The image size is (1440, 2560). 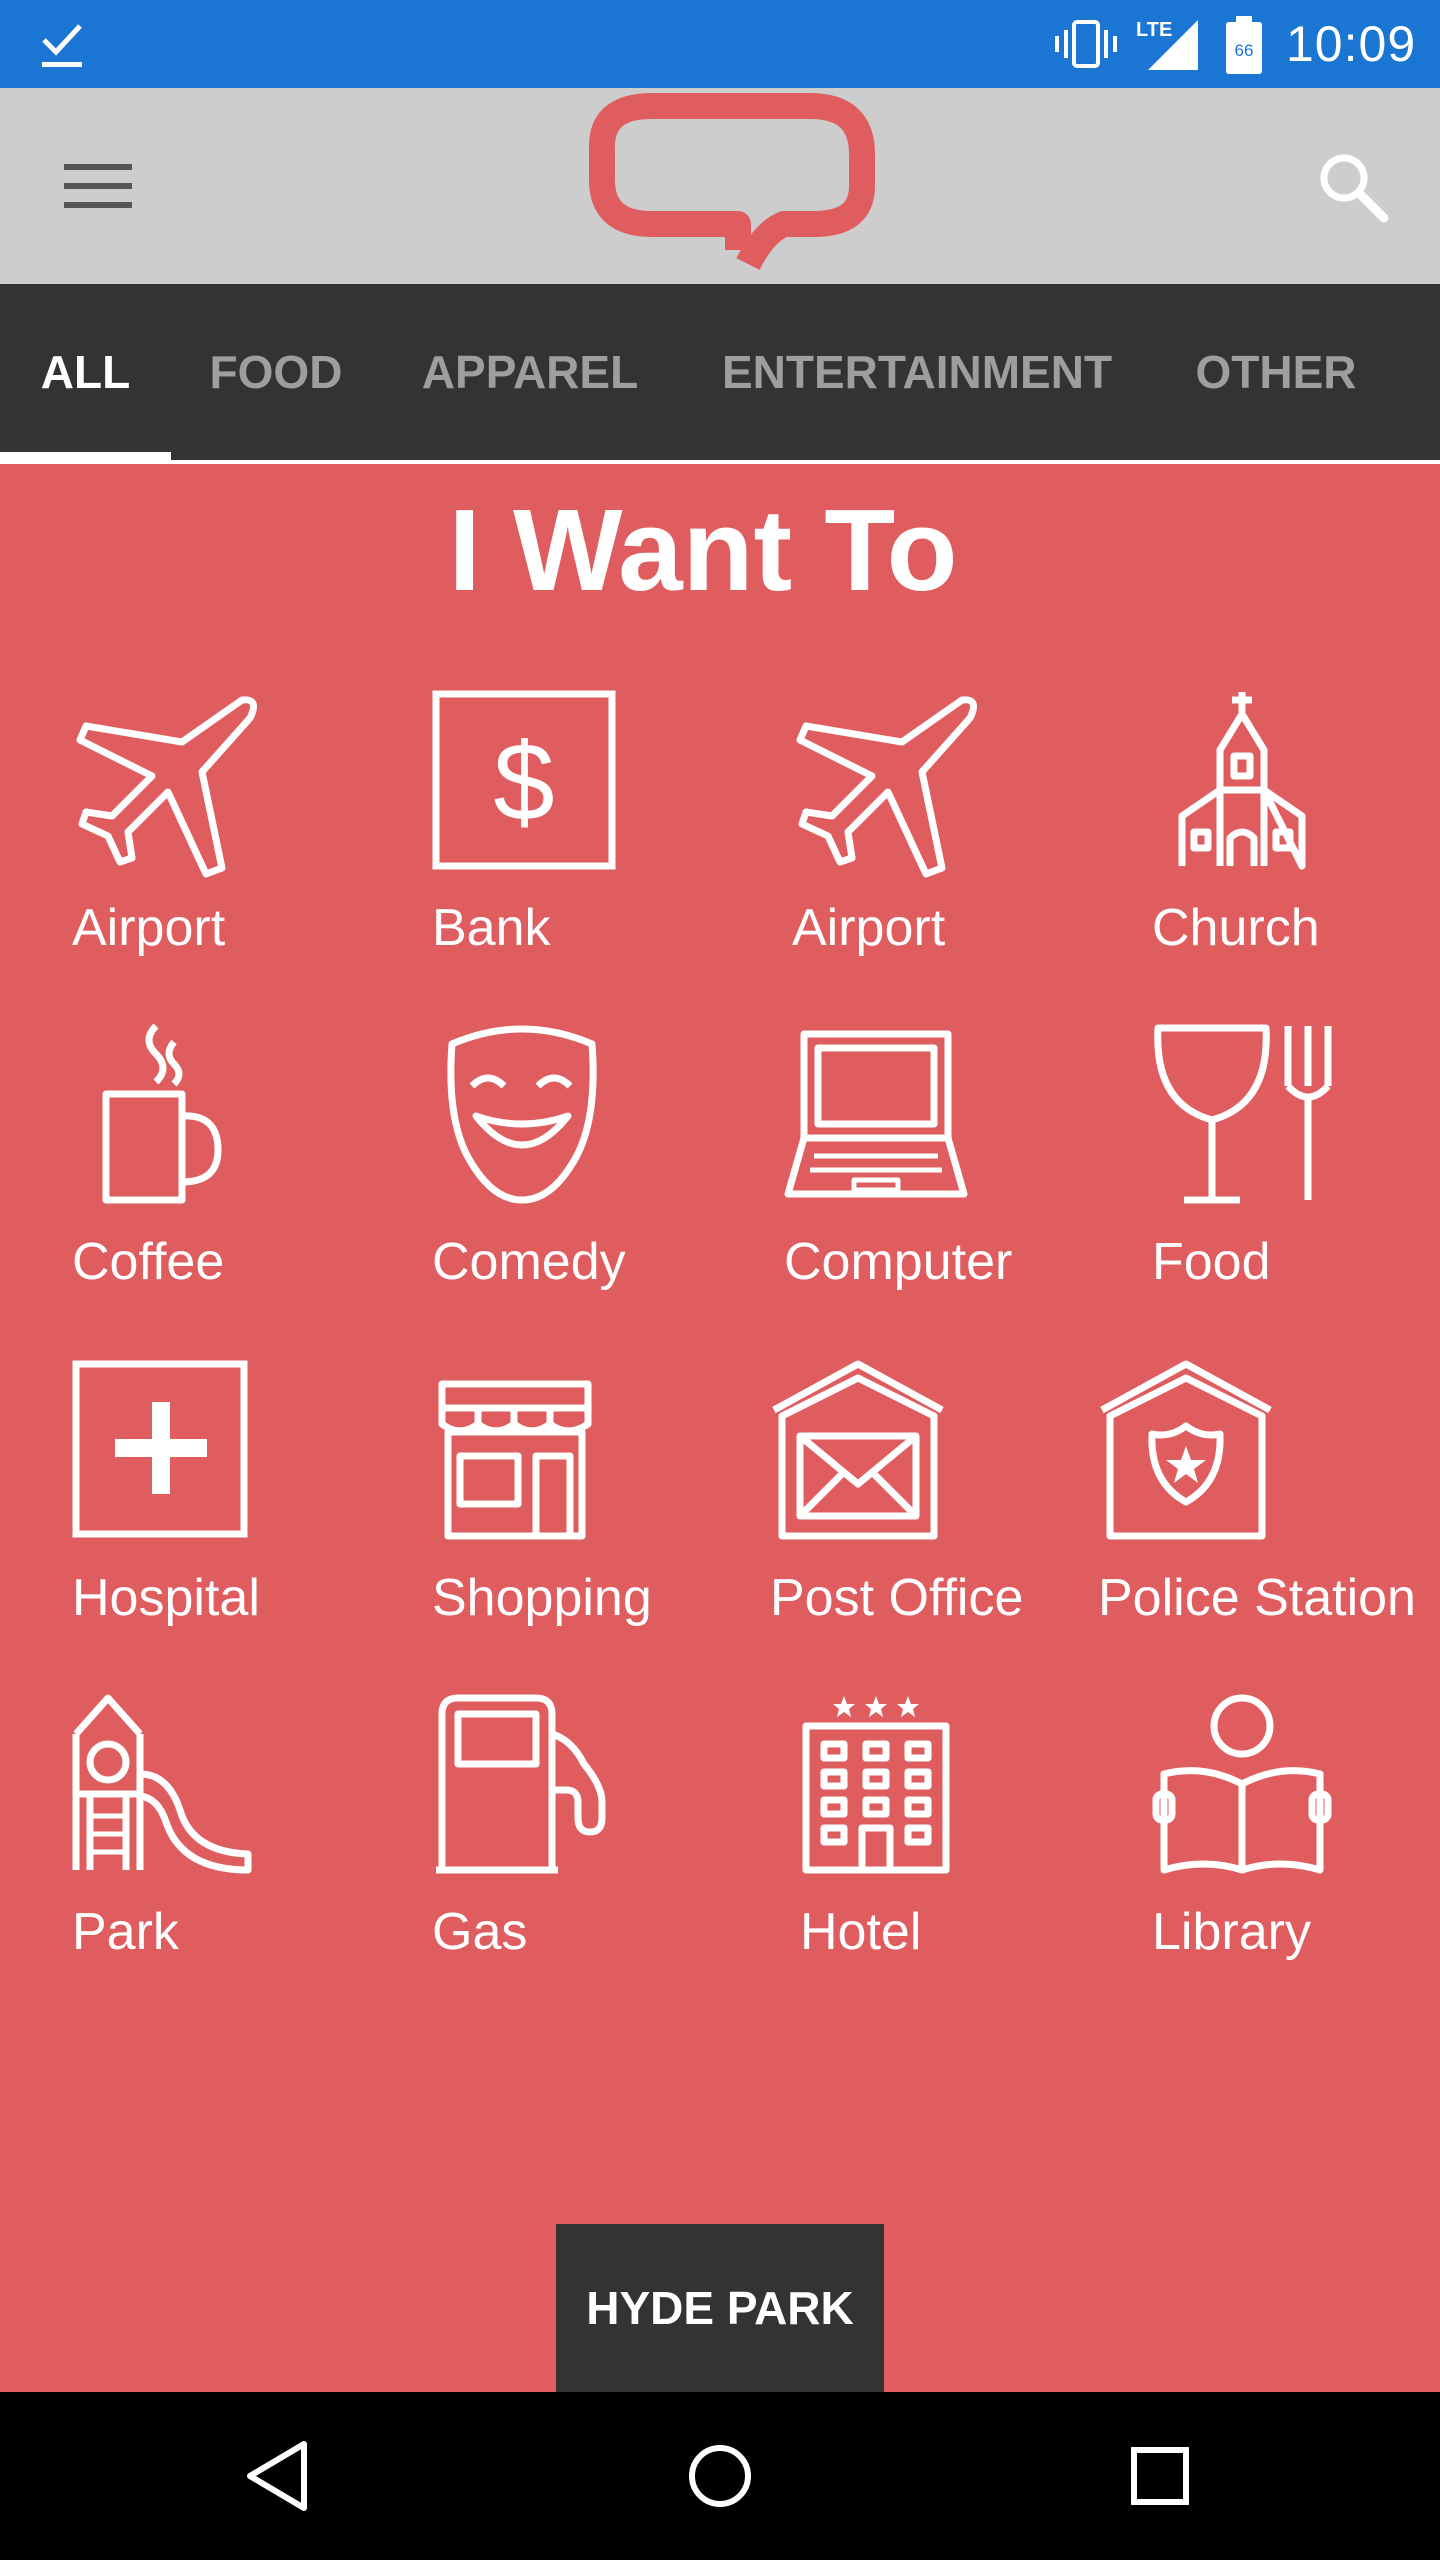 I want to click on home-icon, so click(x=720, y=2476).